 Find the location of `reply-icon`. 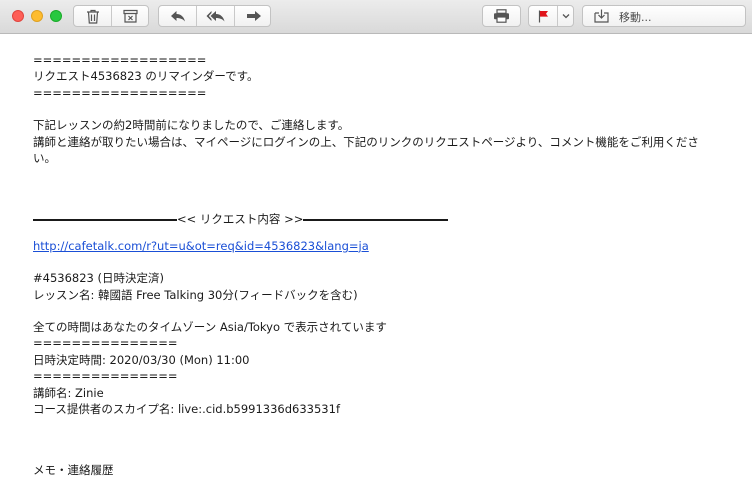

reply-icon is located at coordinates (177, 16).